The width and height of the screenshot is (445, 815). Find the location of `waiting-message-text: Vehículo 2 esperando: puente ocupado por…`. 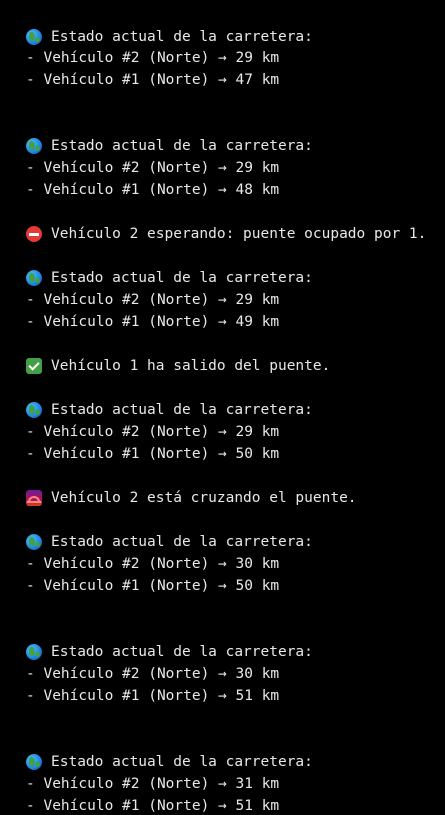

waiting-message-text: Vehículo 2 esperando: puente ocupado por… is located at coordinates (239, 234).